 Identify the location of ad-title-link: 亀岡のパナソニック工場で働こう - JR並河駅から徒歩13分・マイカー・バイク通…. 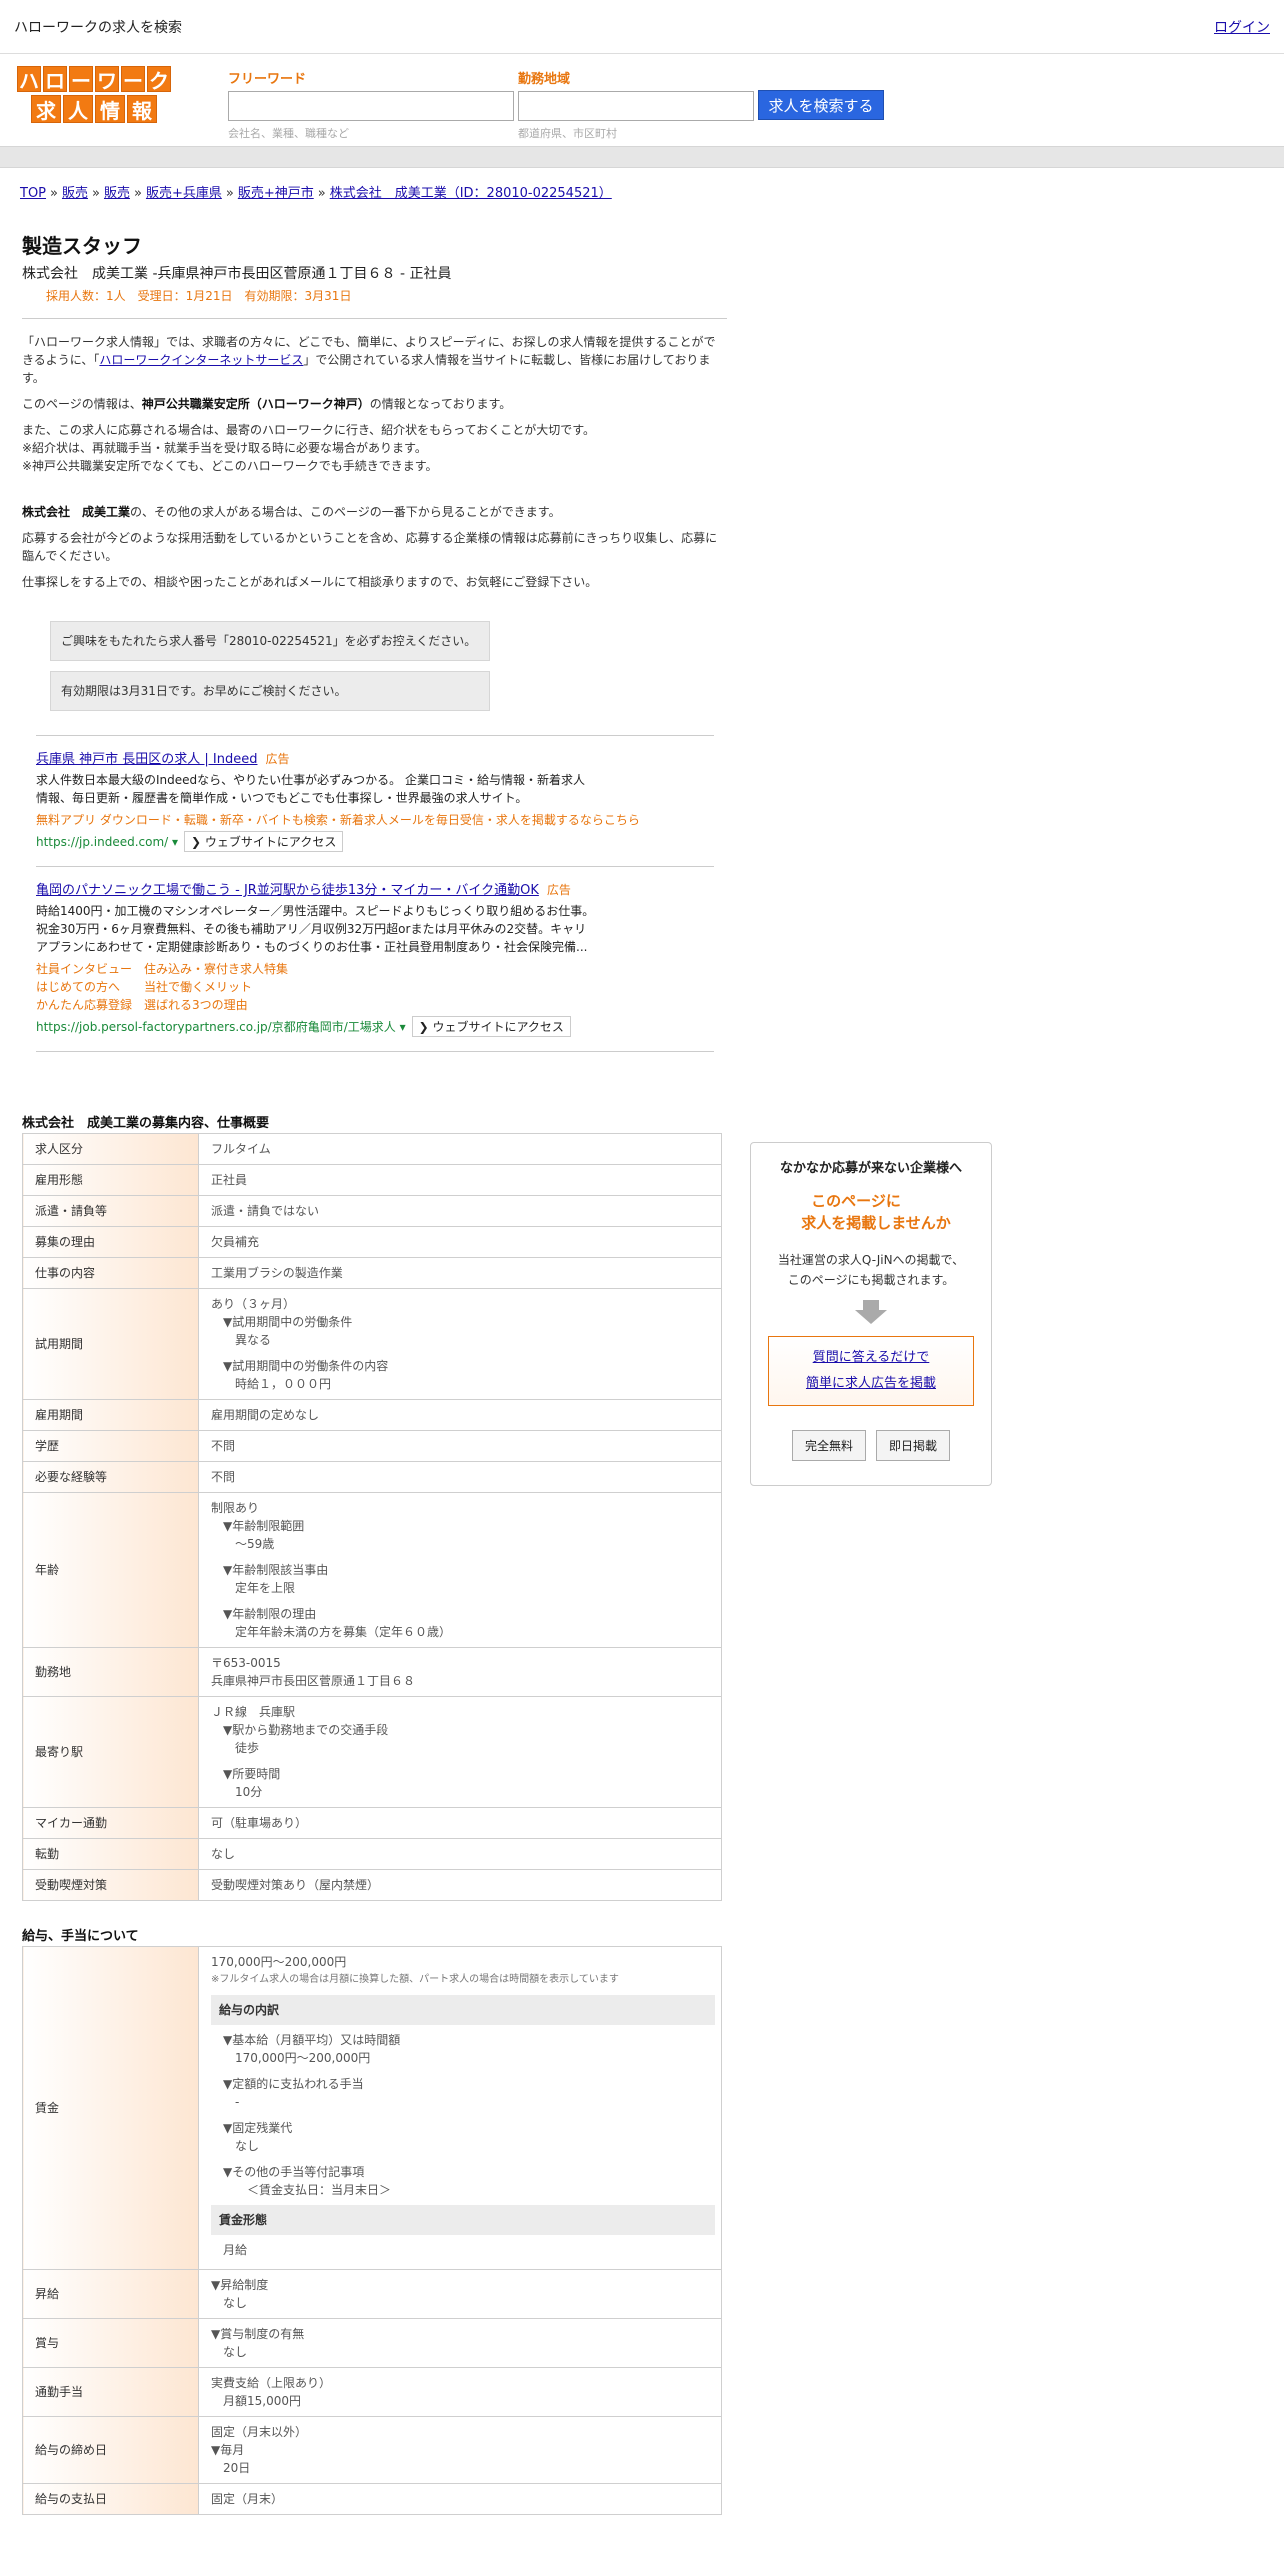
(287, 890).